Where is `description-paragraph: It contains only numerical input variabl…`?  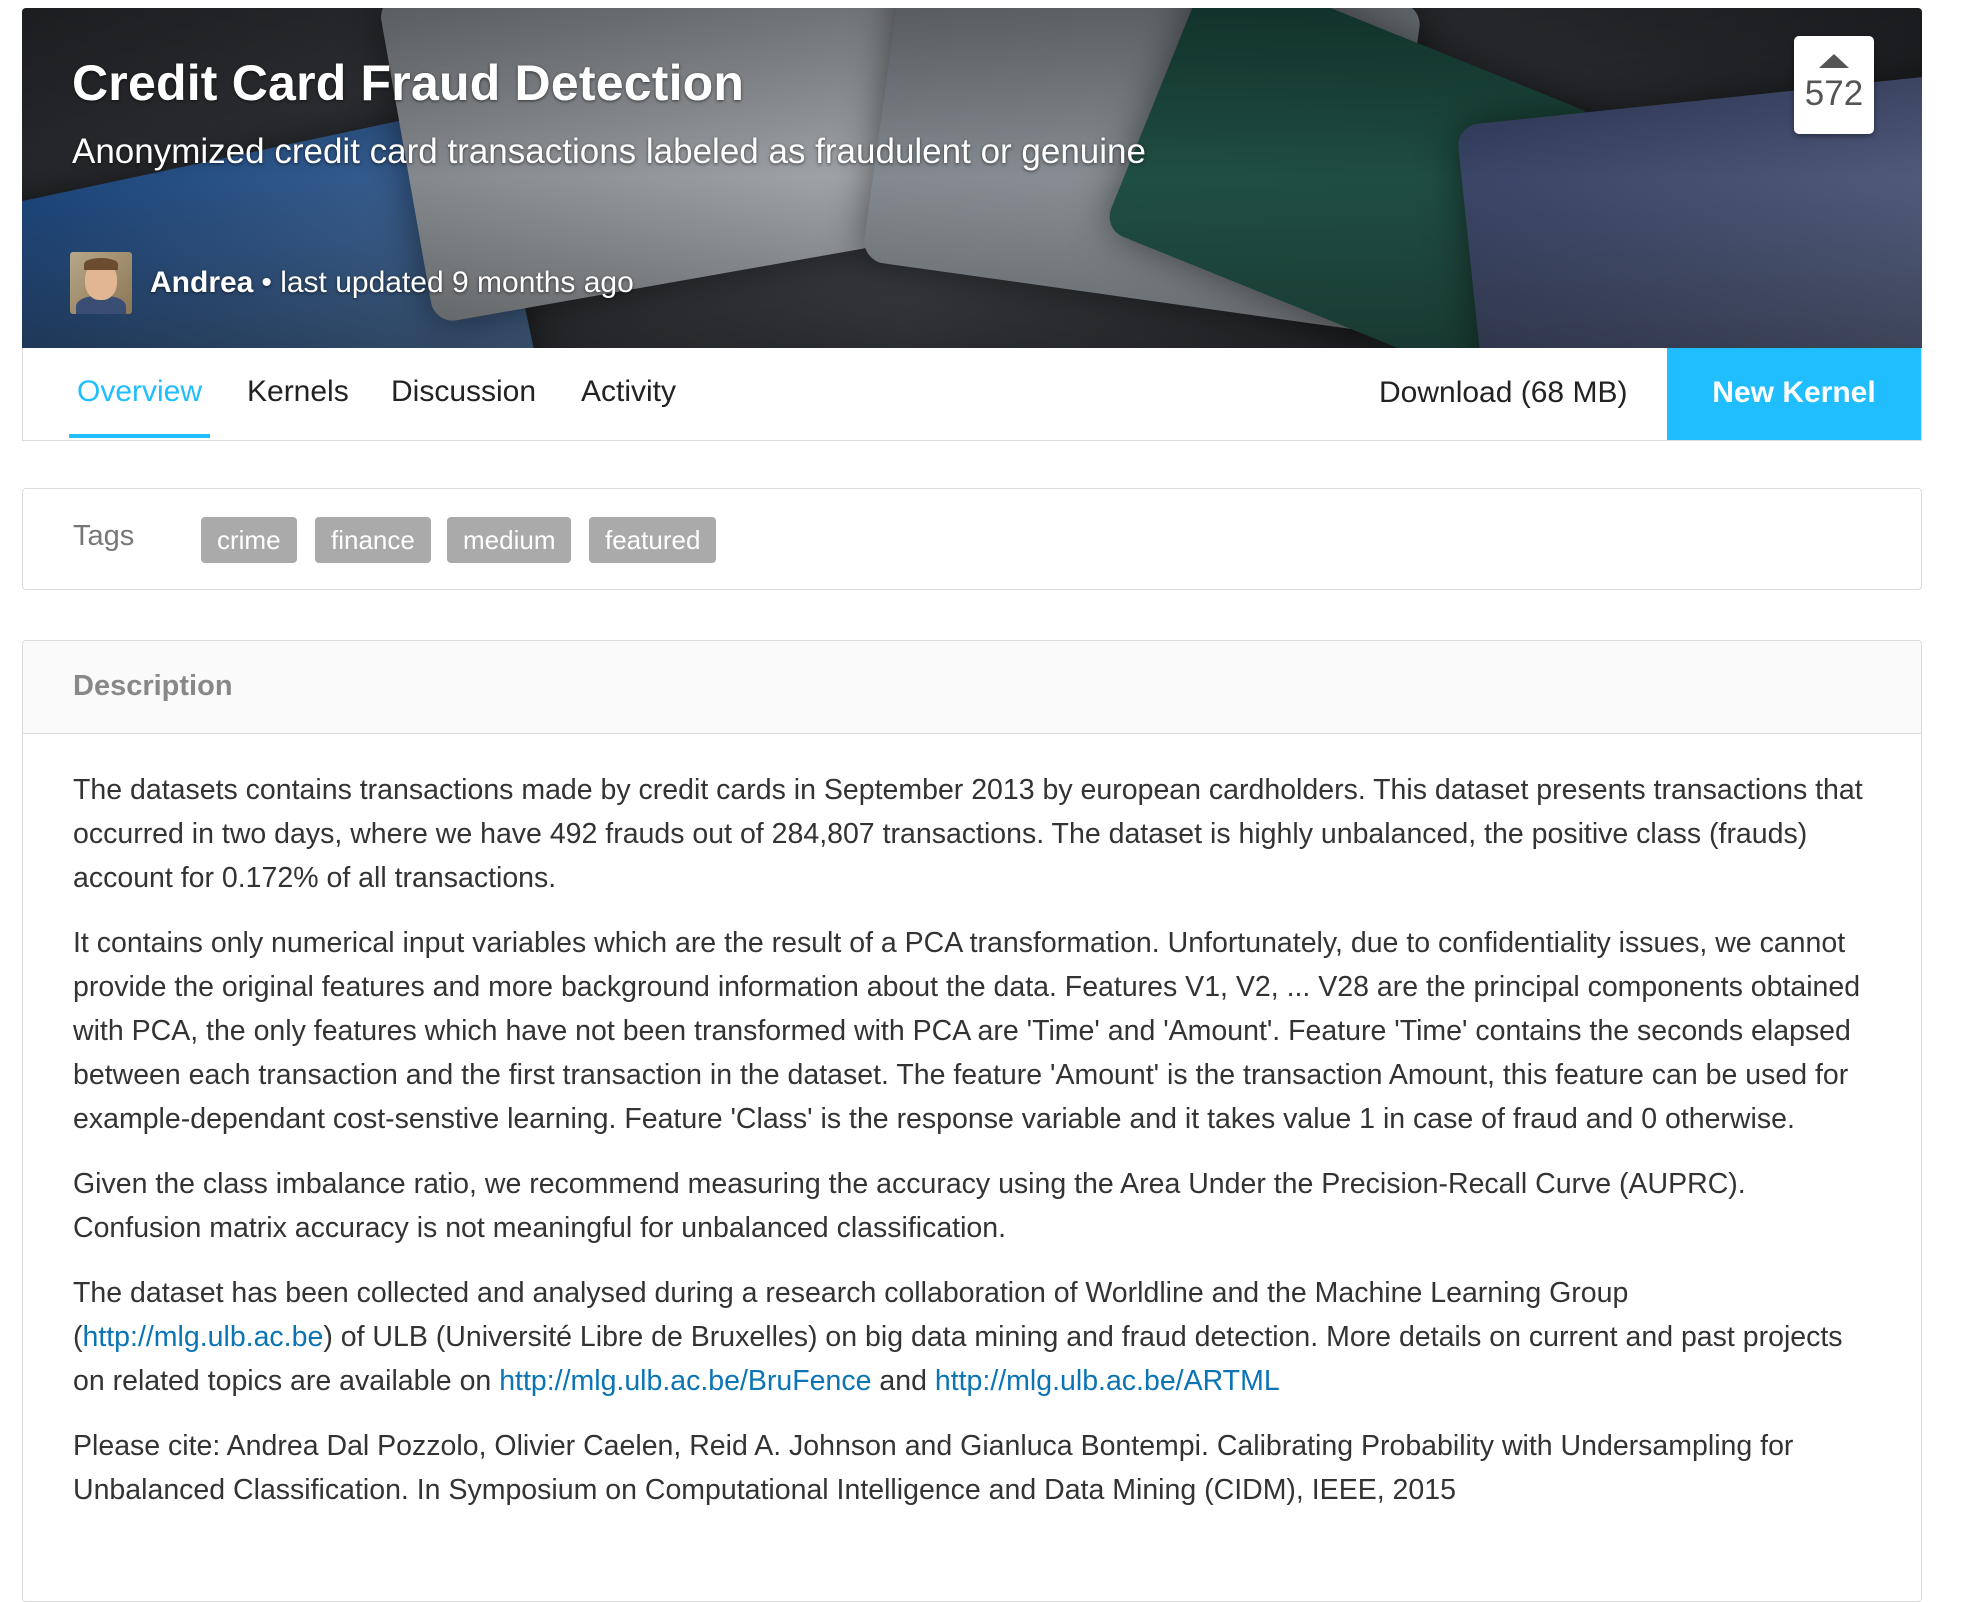 description-paragraph: It contains only numerical input variabl… is located at coordinates (967, 1031).